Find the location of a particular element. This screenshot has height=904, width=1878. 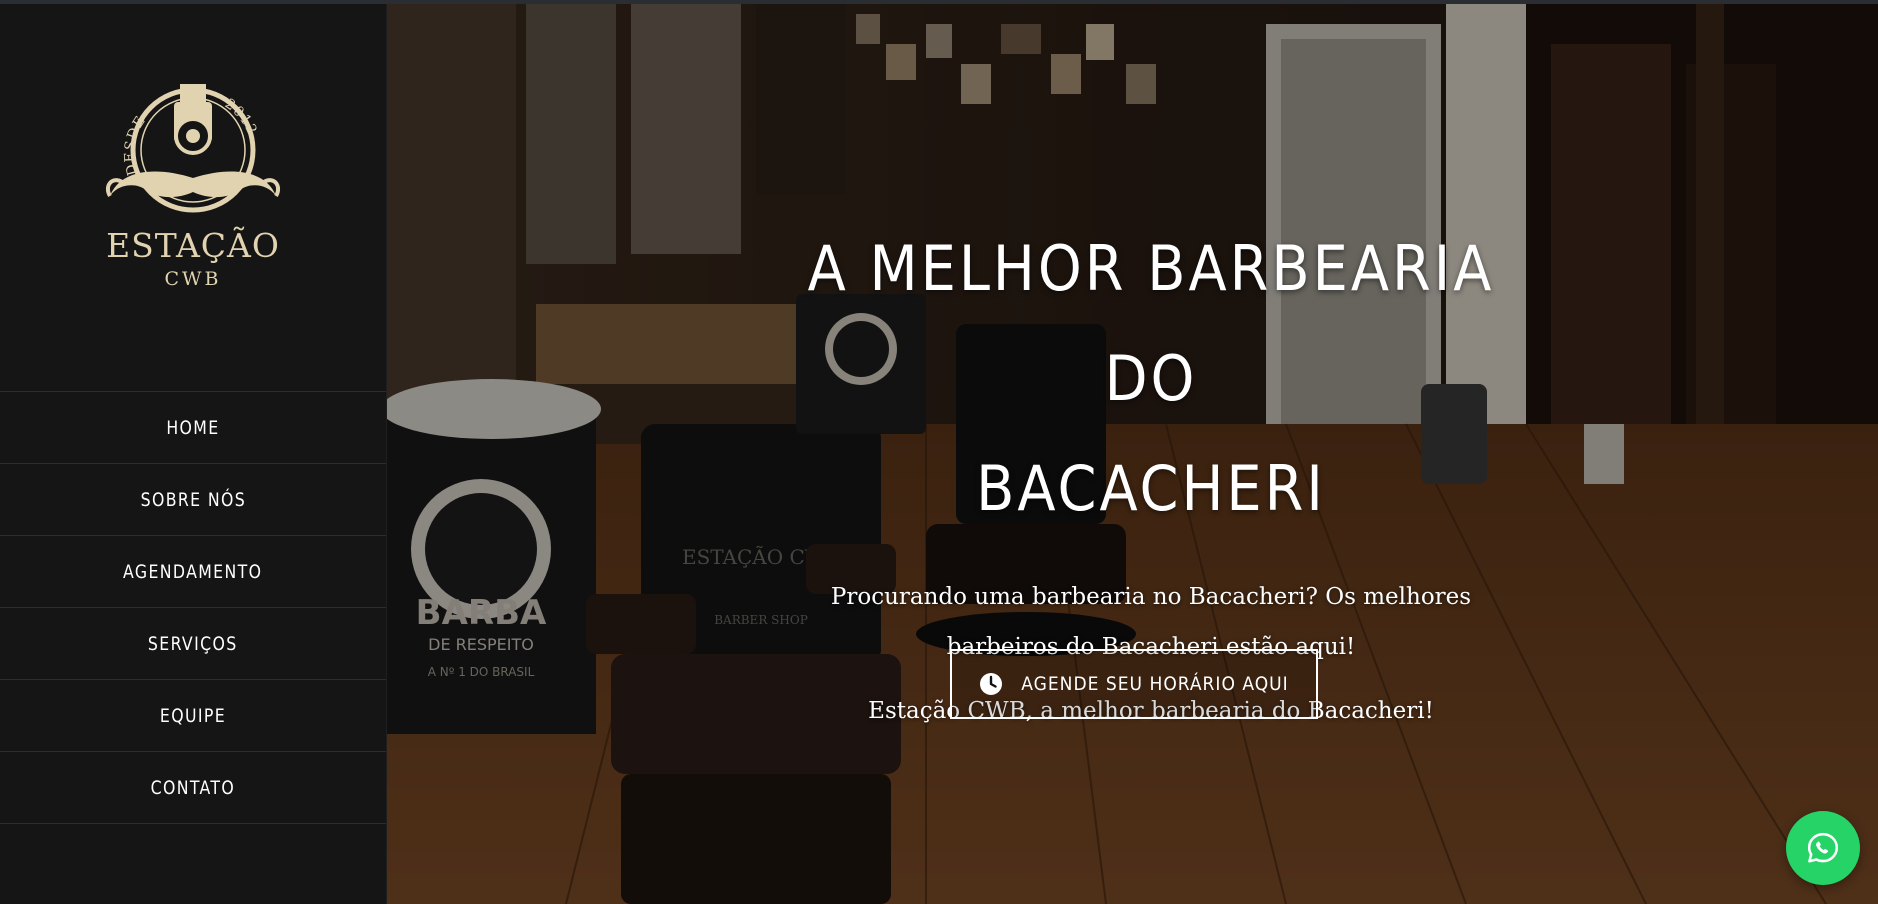

nav-item-servicos: SERVIÇOS is located at coordinates (193, 644).